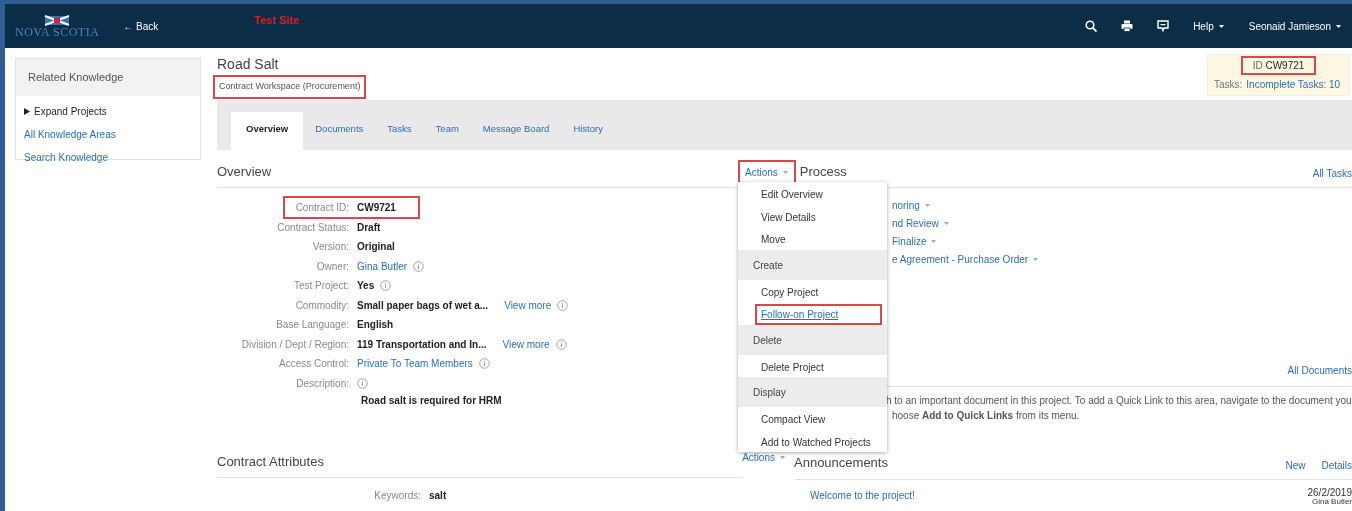  What do you see at coordinates (108, 157) in the screenshot?
I see `sidebar-link: Search Knowledge` at bounding box center [108, 157].